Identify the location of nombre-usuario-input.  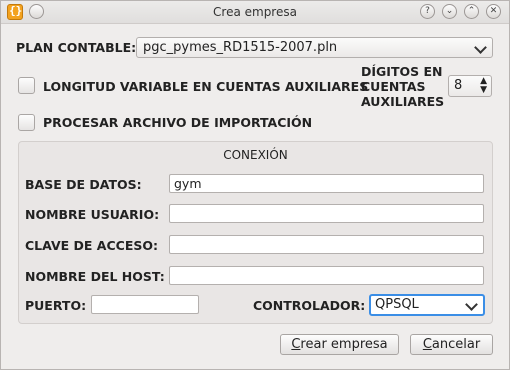
(326, 213).